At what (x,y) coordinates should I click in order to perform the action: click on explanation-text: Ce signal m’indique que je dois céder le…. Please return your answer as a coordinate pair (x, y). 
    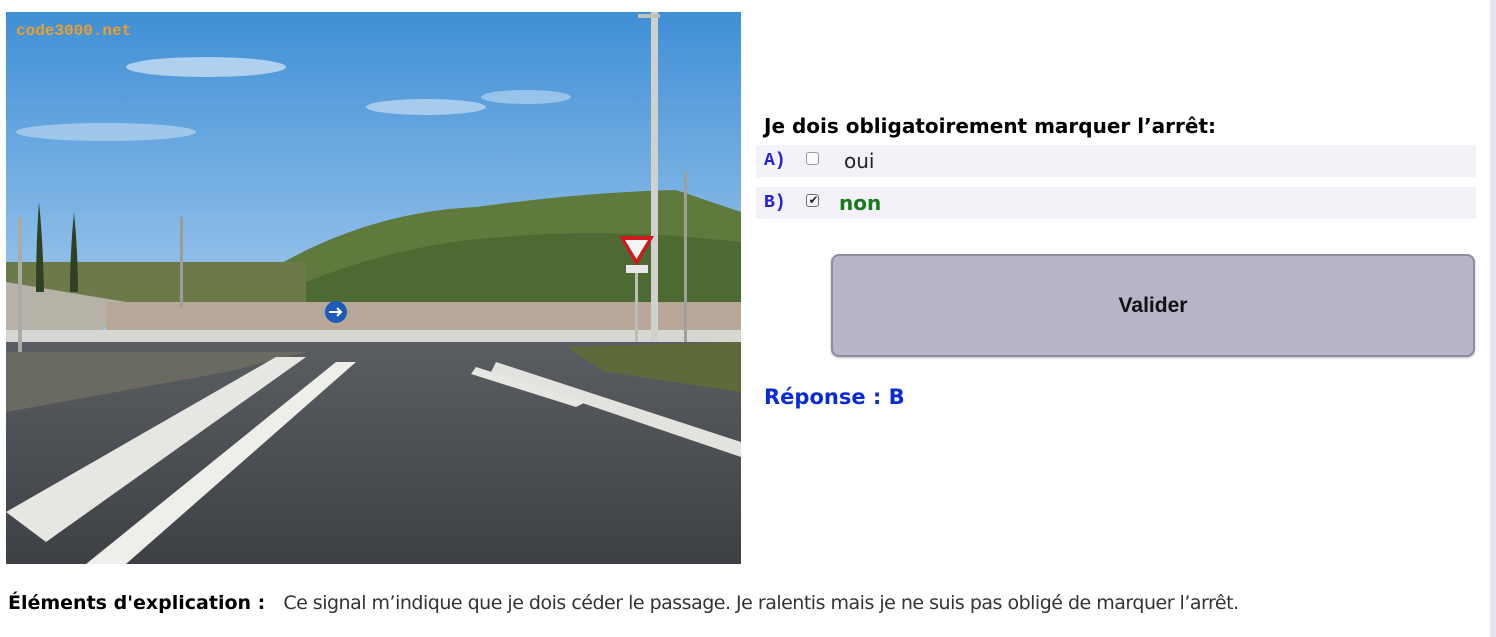
    Looking at the image, I should click on (761, 603).